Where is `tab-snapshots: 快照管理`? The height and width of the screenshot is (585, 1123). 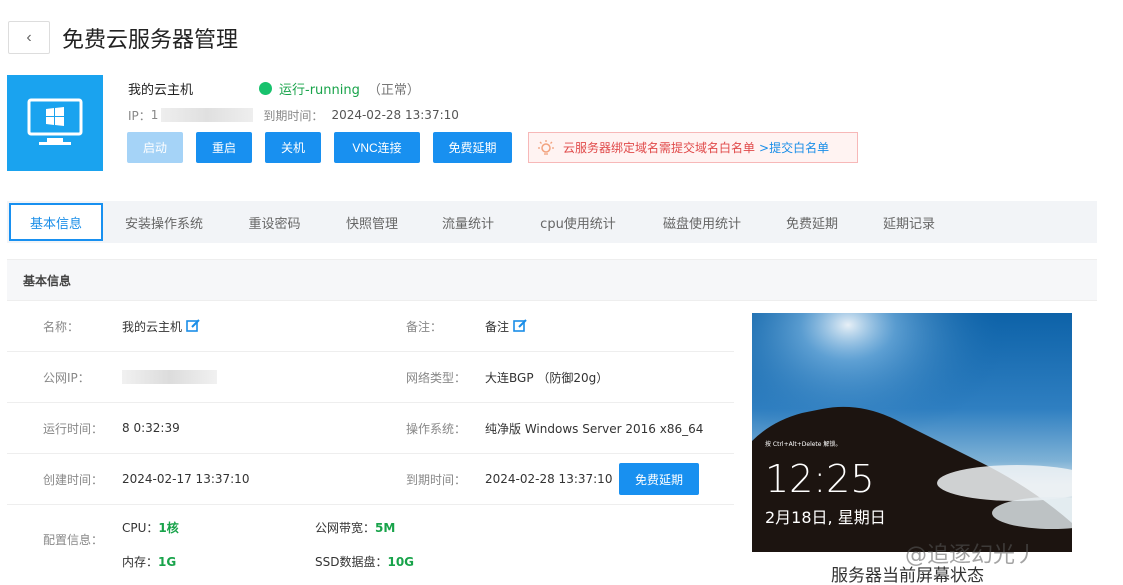 tab-snapshots: 快照管理 is located at coordinates (372, 222).